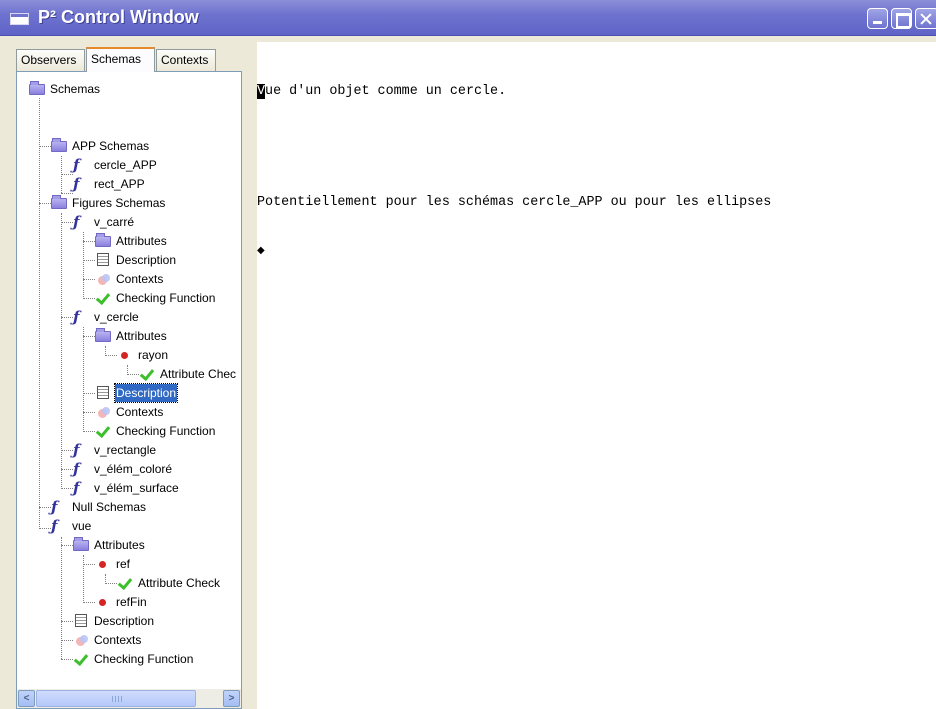 The width and height of the screenshot is (936, 709). What do you see at coordinates (261, 91) in the screenshot?
I see `text-caret: V` at bounding box center [261, 91].